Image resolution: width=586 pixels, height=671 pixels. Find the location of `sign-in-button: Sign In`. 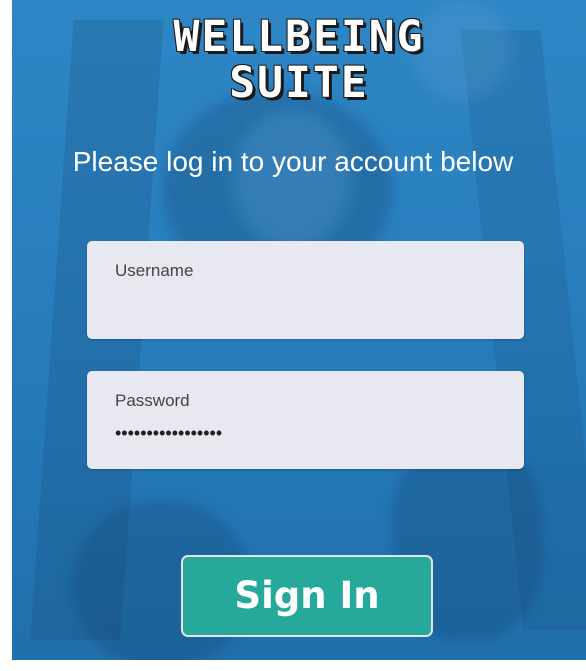

sign-in-button: Sign In is located at coordinates (307, 596).